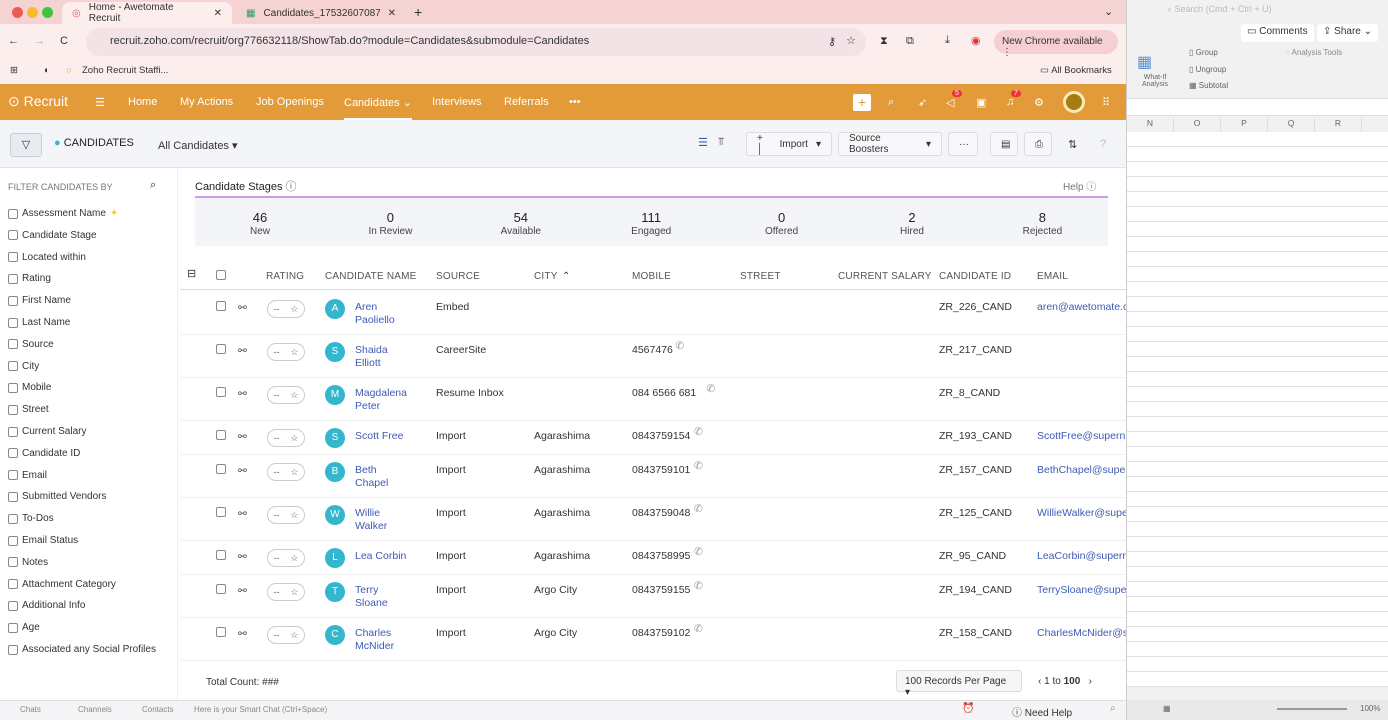  I want to click on prev-page-button: ‹, so click(1039, 681).